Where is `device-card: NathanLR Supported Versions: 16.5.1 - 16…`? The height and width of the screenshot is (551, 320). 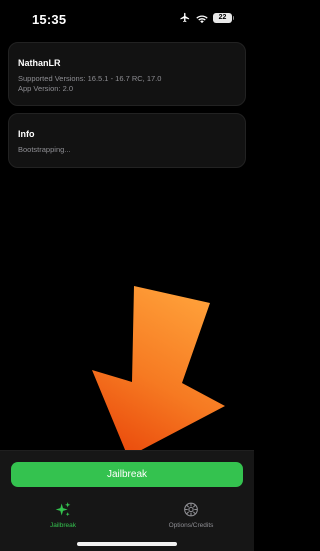 device-card: NathanLR Supported Versions: 16.5.1 - 16… is located at coordinates (127, 74).